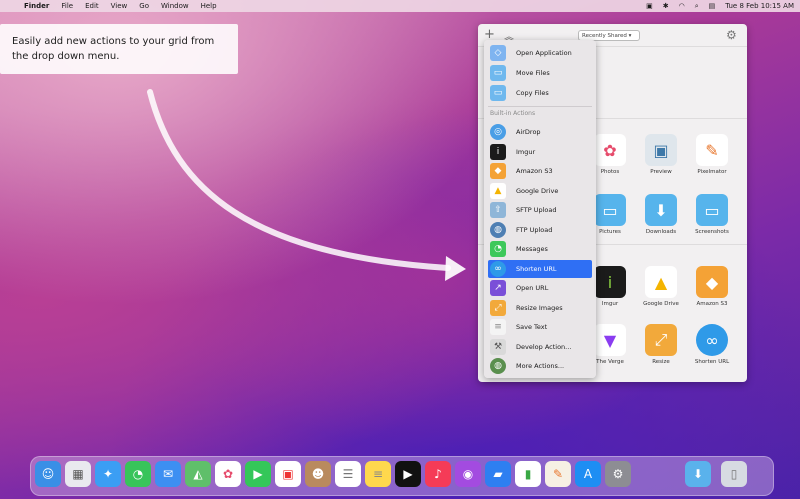  What do you see at coordinates (661, 304) in the screenshot?
I see `tile-label: Google Drive` at bounding box center [661, 304].